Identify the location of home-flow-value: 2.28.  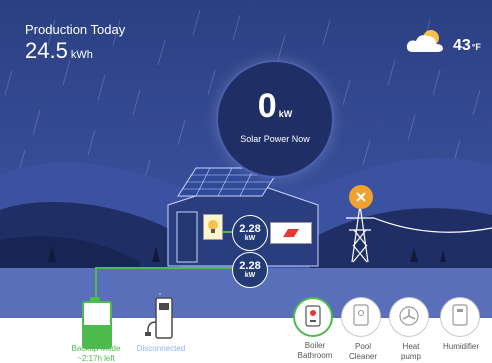
(250, 229).